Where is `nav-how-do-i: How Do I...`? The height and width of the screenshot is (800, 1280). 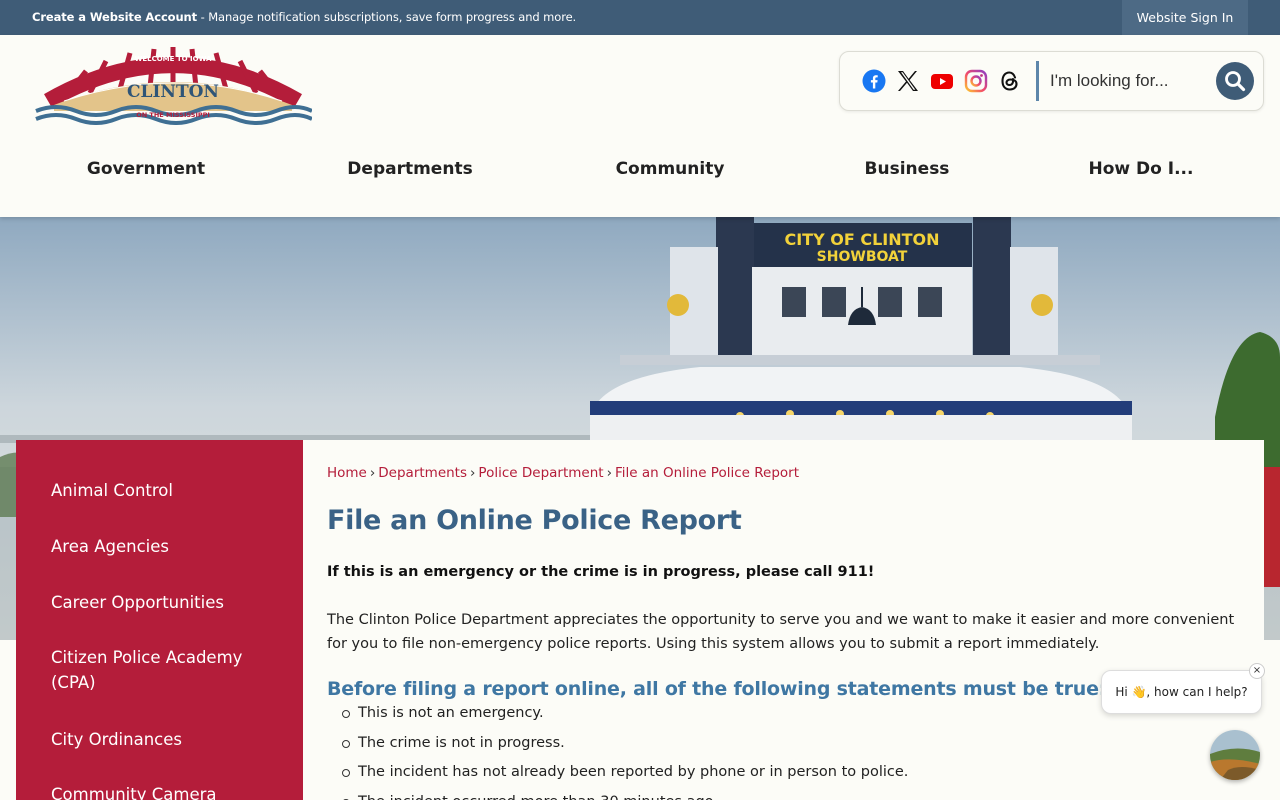
nav-how-do-i: How Do I... is located at coordinates (1141, 169).